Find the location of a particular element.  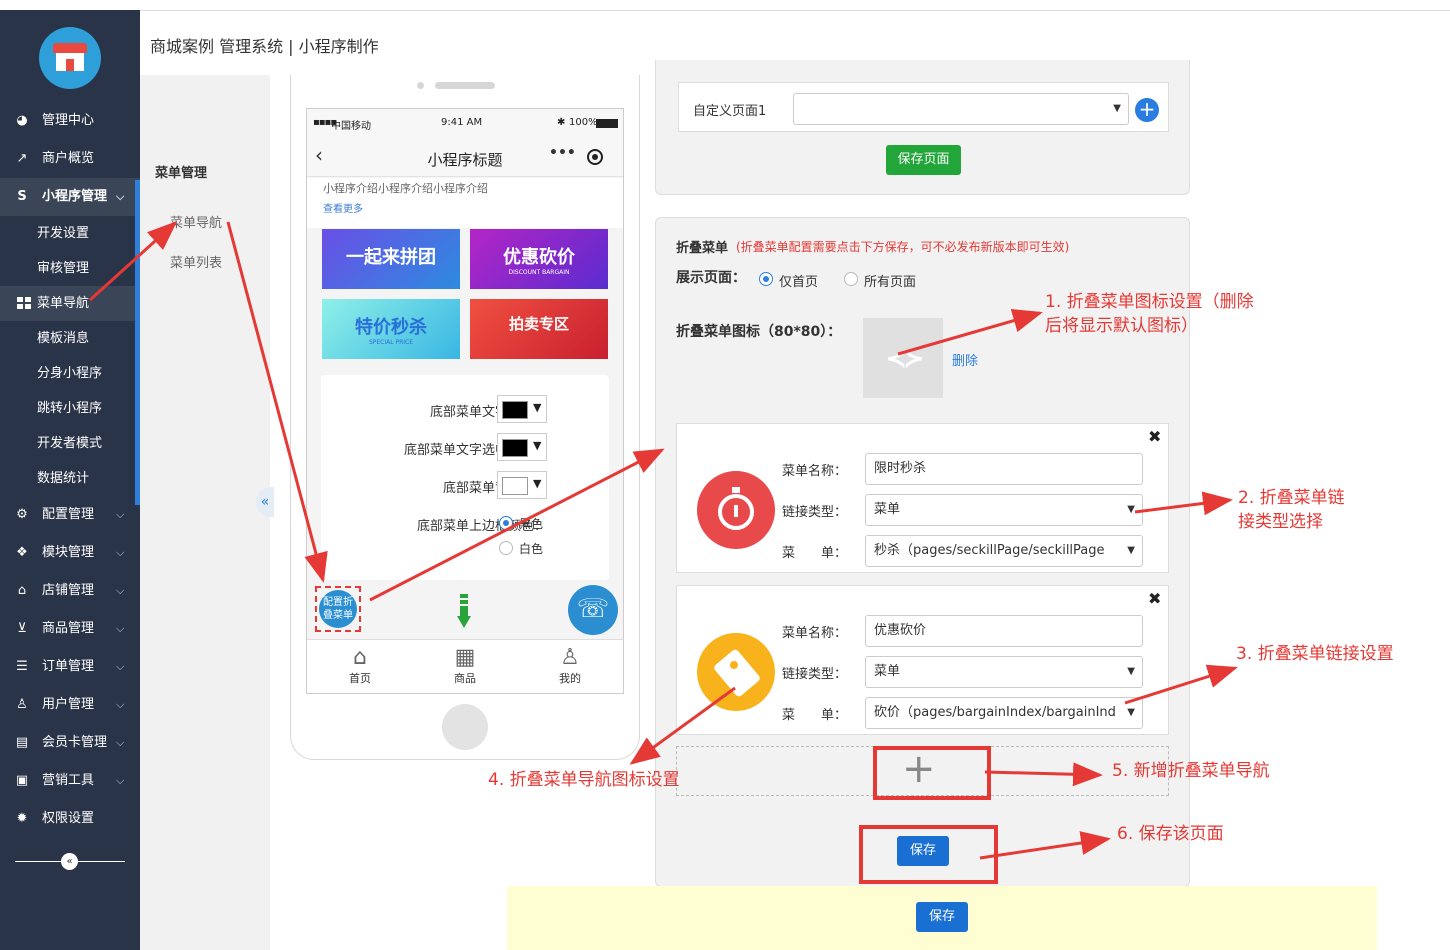

price-tag-icon is located at coordinates (736, 672).